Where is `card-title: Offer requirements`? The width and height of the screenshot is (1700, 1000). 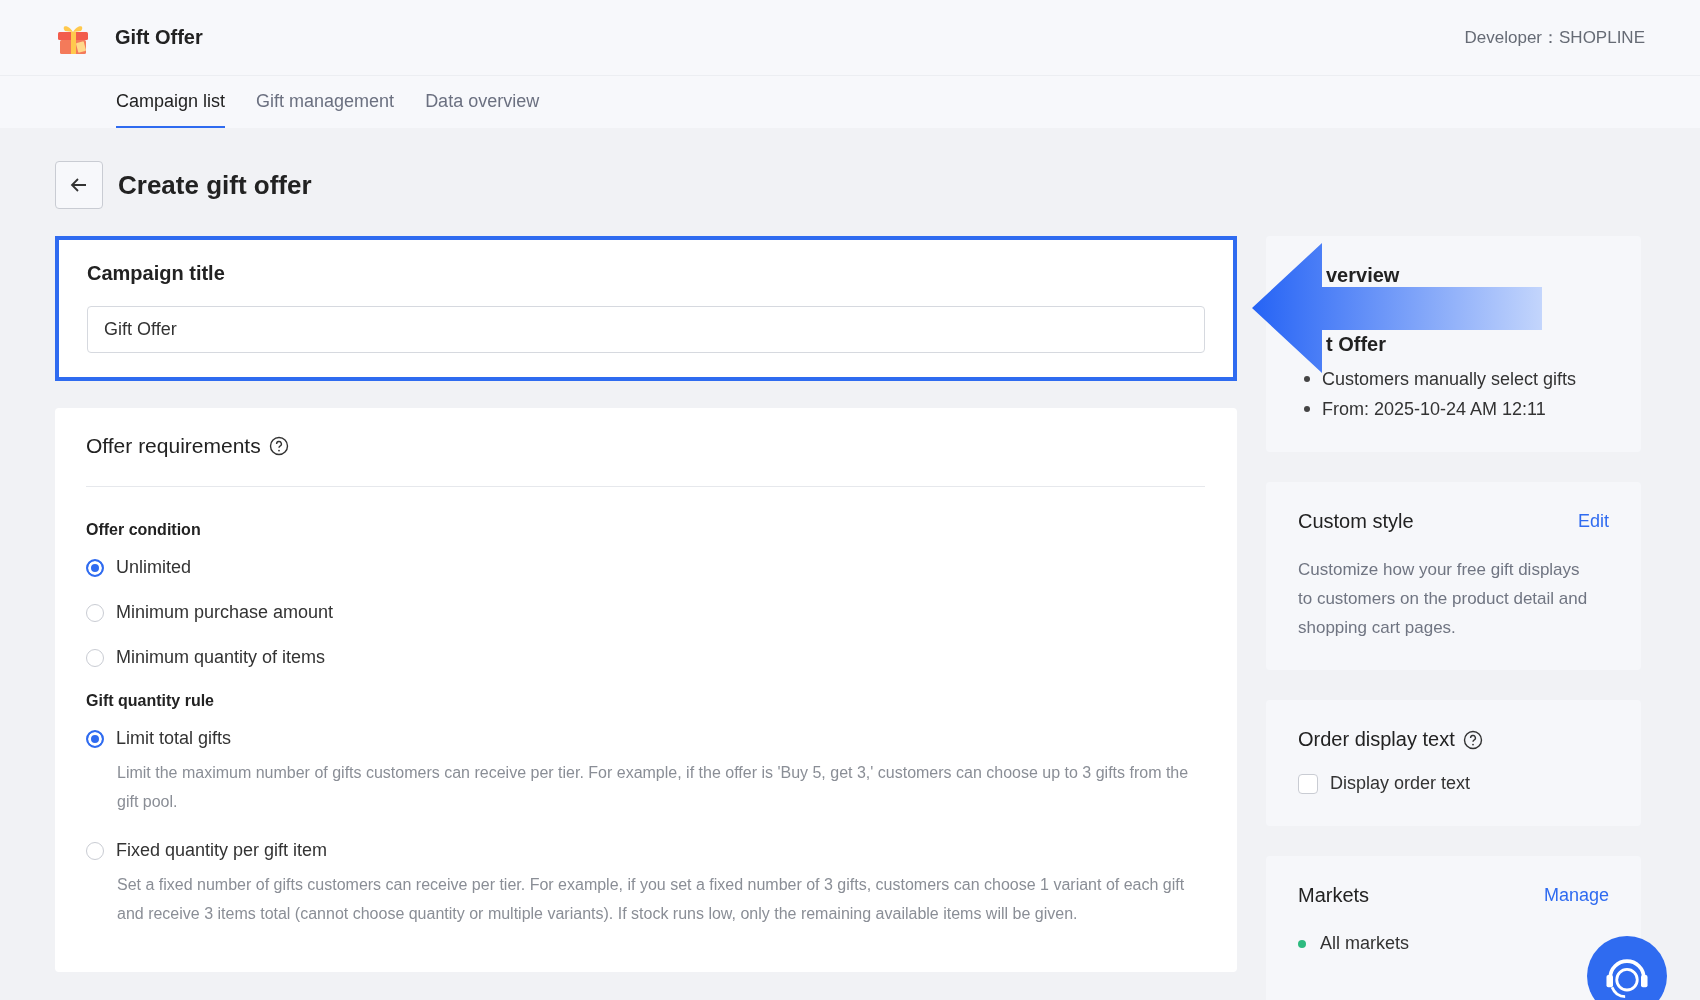 card-title: Offer requirements is located at coordinates (173, 446).